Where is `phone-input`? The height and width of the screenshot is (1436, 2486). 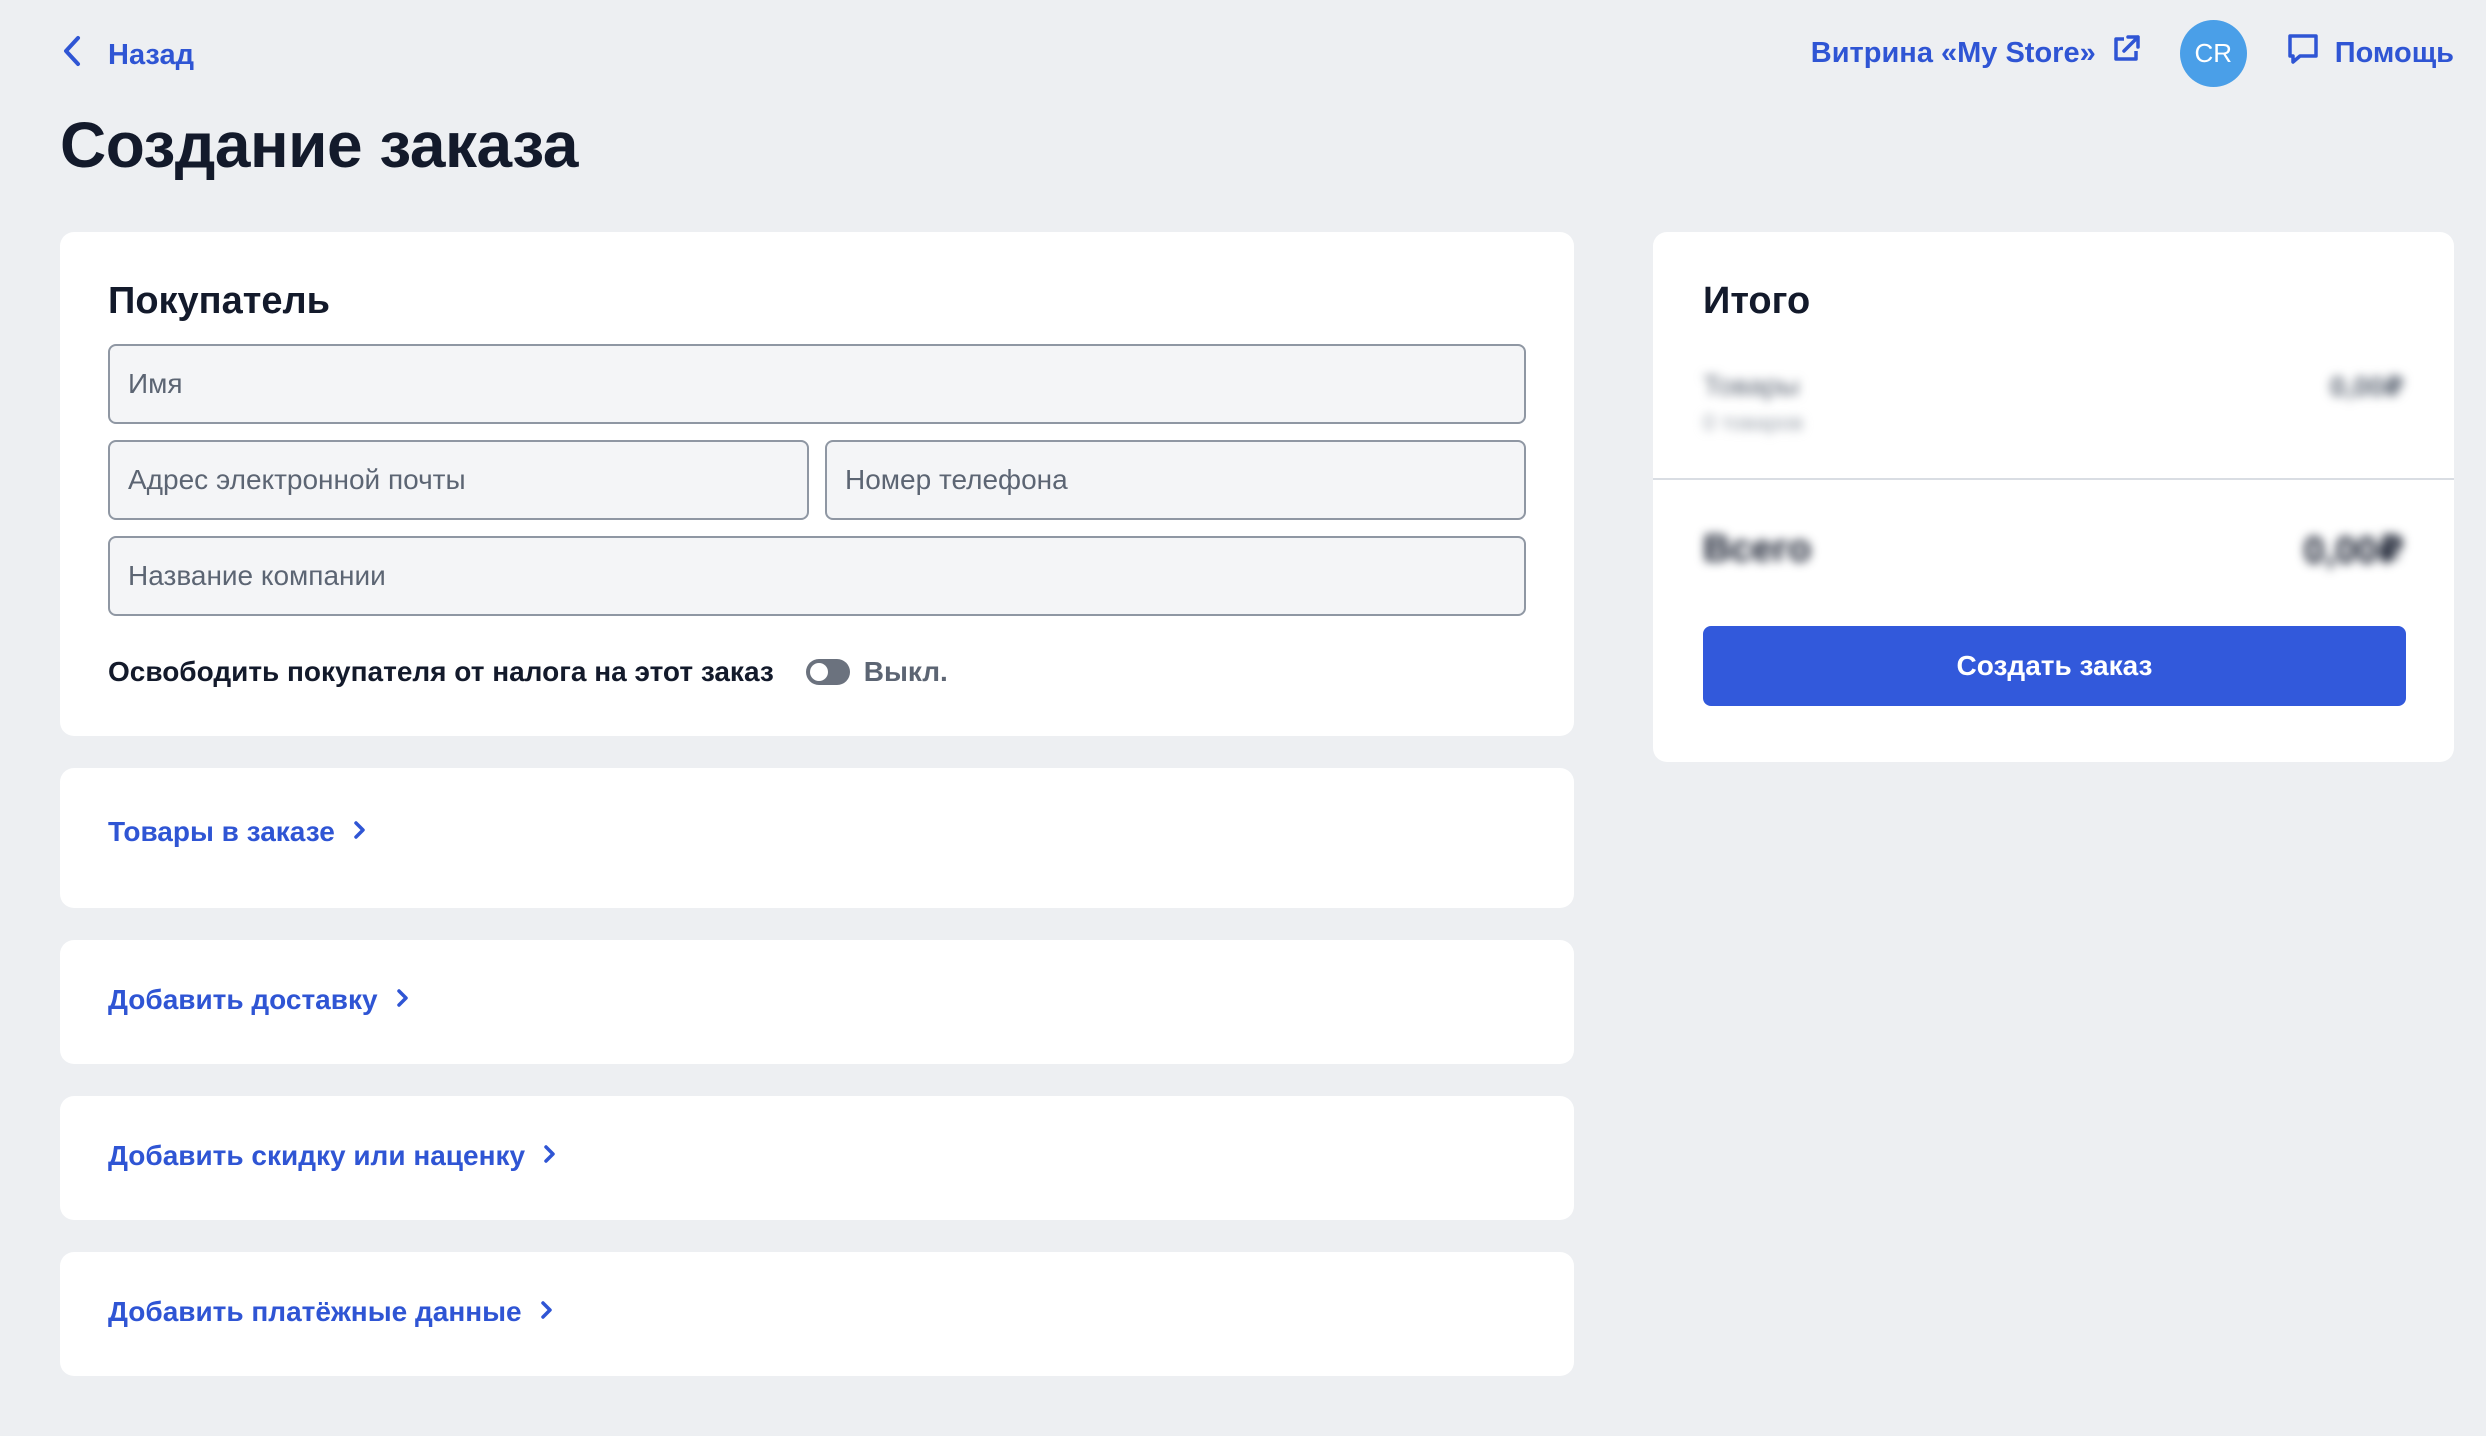
phone-input is located at coordinates (1175, 480).